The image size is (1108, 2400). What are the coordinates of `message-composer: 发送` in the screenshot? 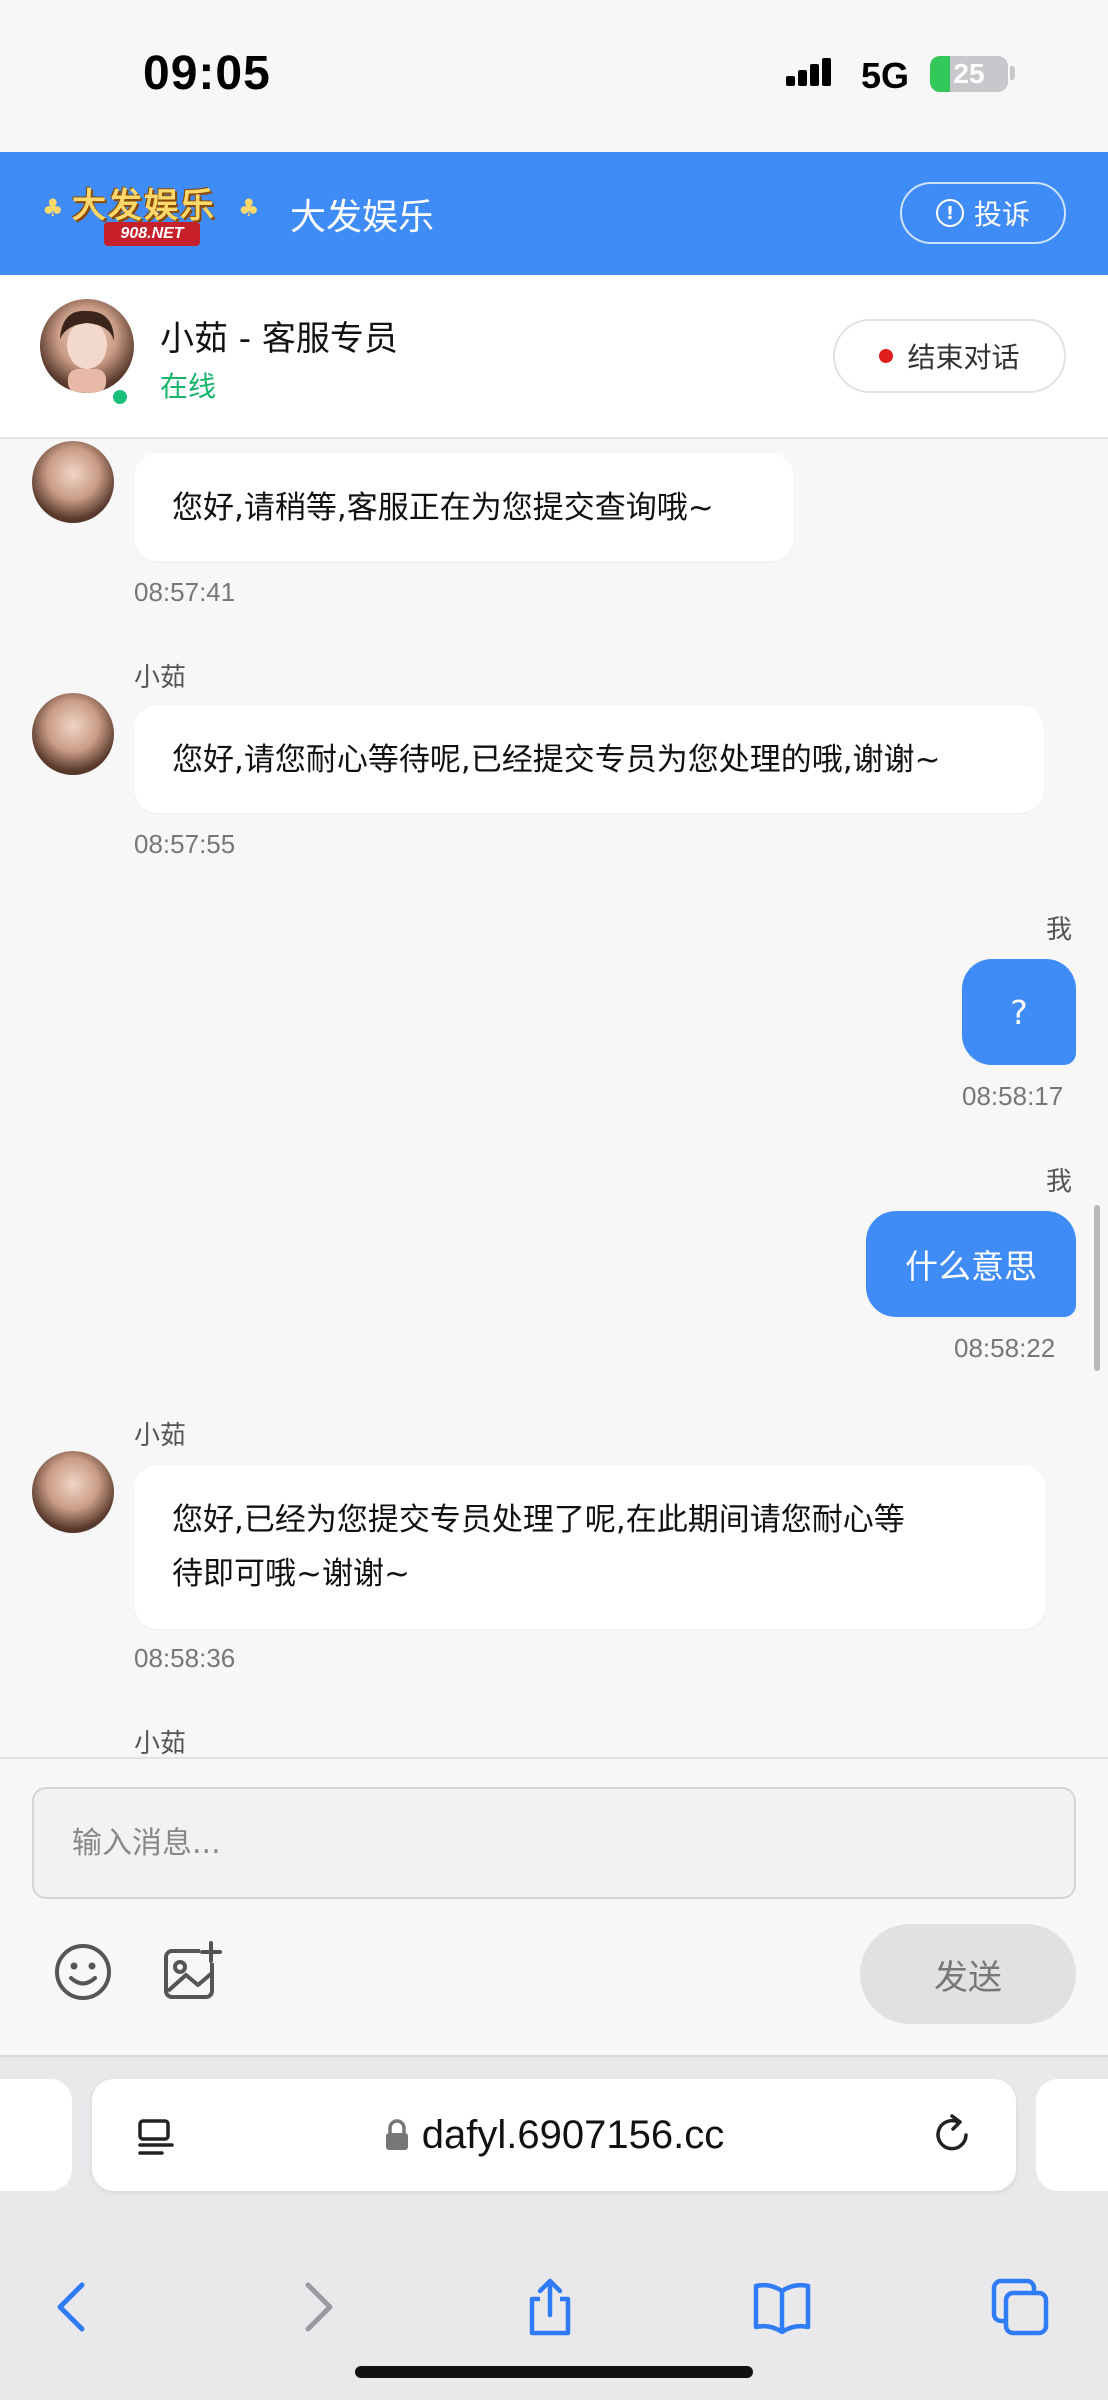 It's located at (554, 1906).